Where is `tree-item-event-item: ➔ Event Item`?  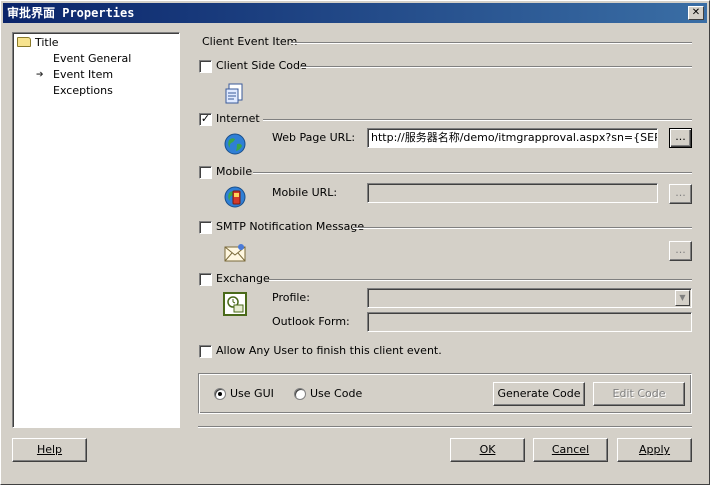 tree-item-event-item: ➔ Event Item is located at coordinates (75, 75).